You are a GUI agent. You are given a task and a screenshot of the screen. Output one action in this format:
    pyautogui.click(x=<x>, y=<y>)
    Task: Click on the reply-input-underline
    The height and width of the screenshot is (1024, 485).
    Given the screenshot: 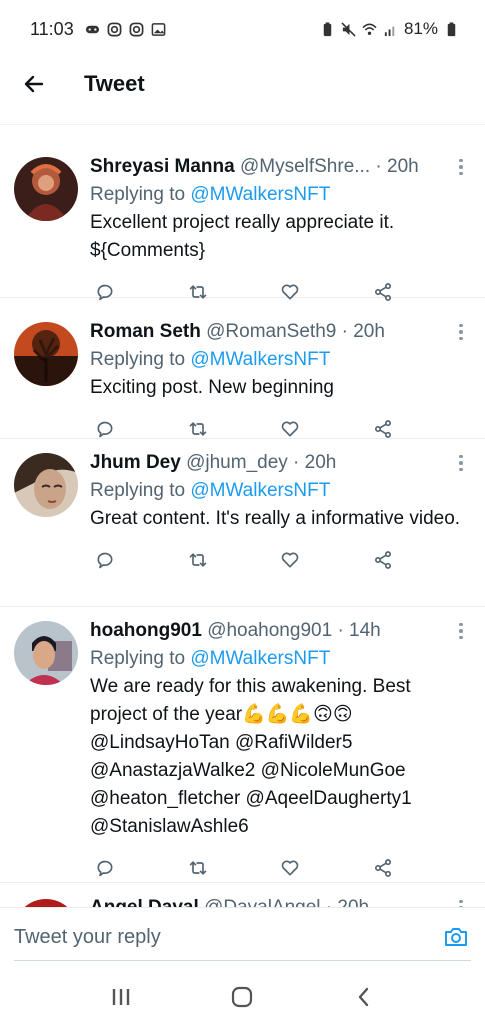 What is the action you would take?
    pyautogui.click(x=242, y=960)
    